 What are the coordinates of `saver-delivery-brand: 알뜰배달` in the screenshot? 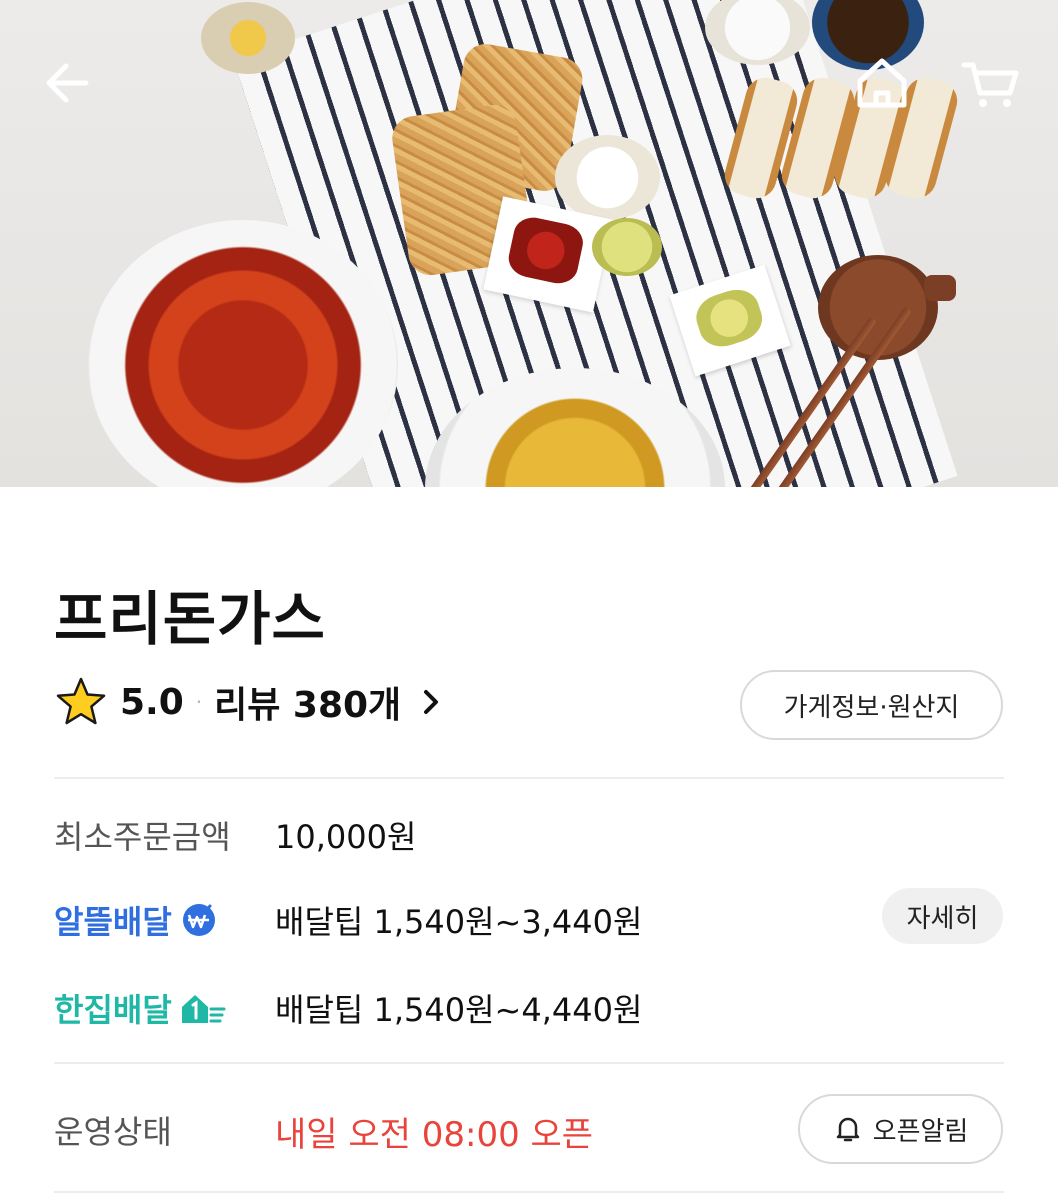 It's located at (113, 922).